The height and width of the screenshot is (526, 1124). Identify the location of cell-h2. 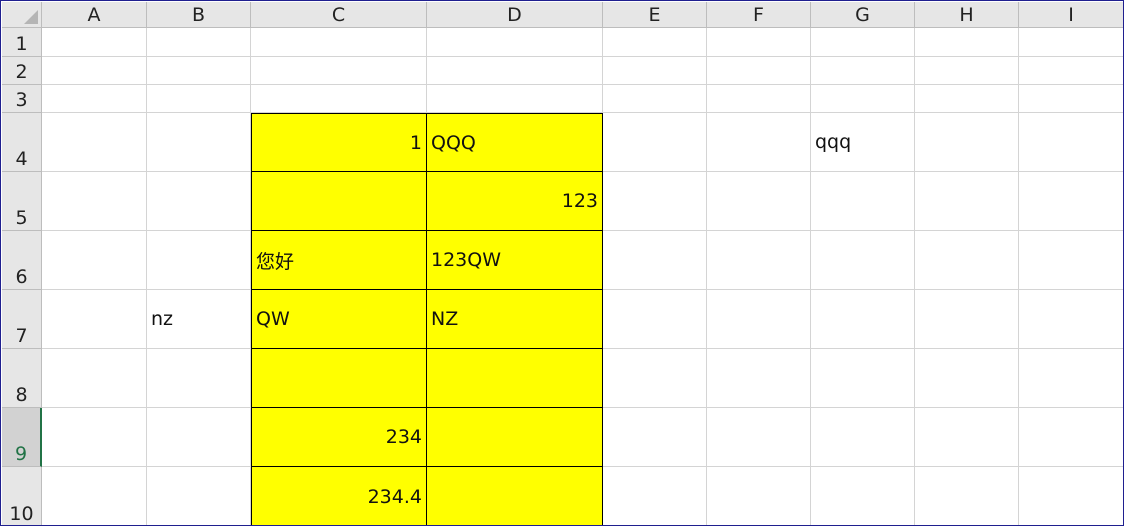
(967, 71).